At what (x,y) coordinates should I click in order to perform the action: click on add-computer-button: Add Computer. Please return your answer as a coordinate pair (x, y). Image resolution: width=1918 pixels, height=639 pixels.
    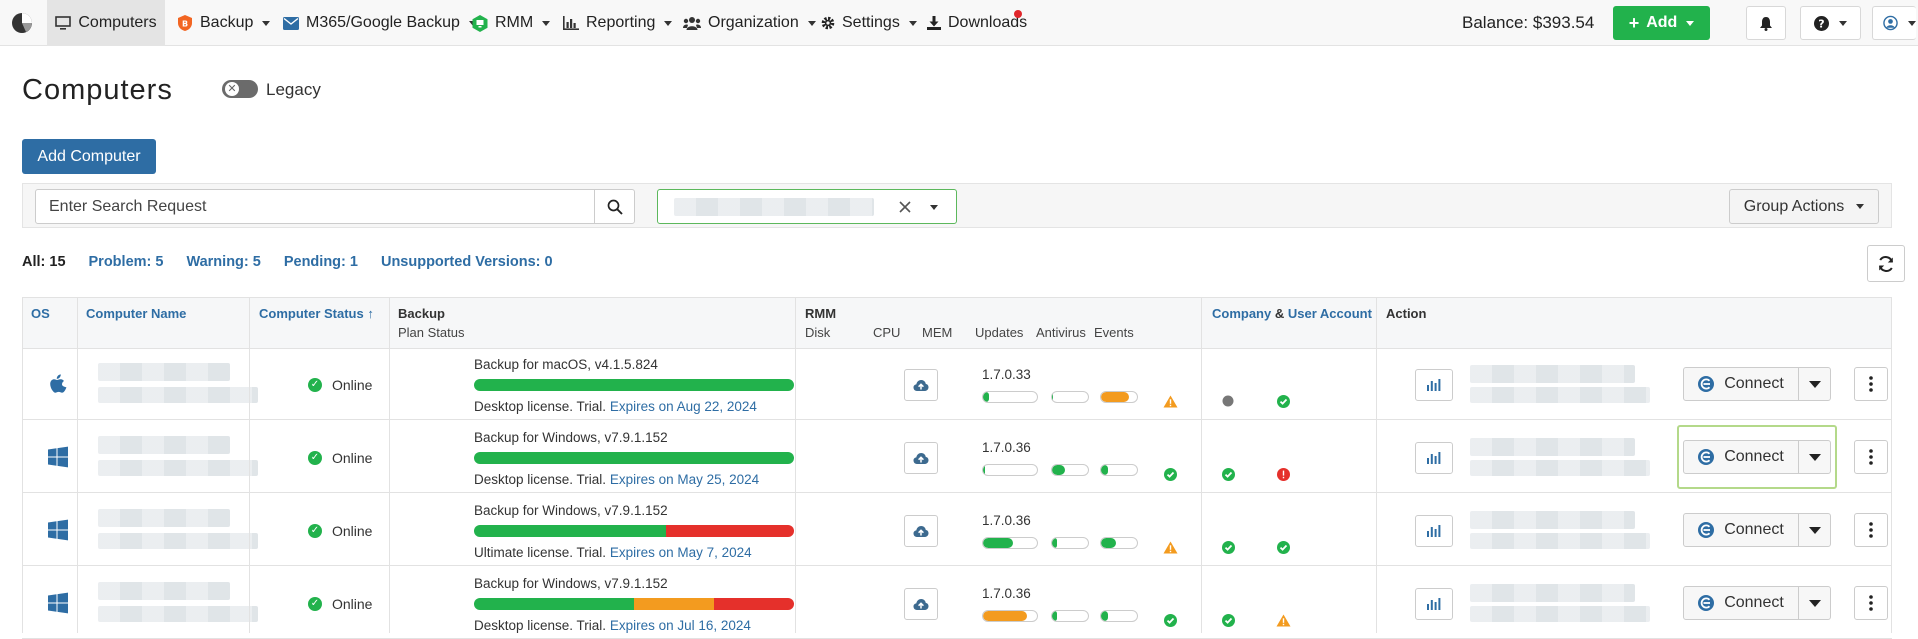
    Looking at the image, I should click on (89, 156).